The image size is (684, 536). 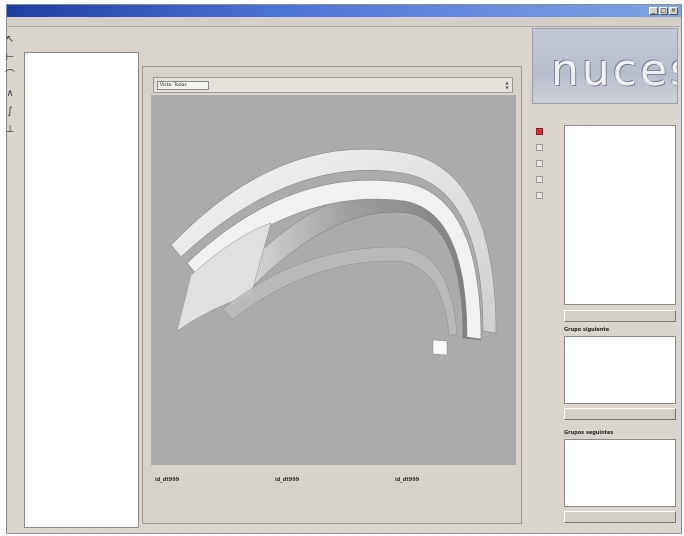 What do you see at coordinates (10, 130) in the screenshot?
I see `support-tool-icon: ⊥` at bounding box center [10, 130].